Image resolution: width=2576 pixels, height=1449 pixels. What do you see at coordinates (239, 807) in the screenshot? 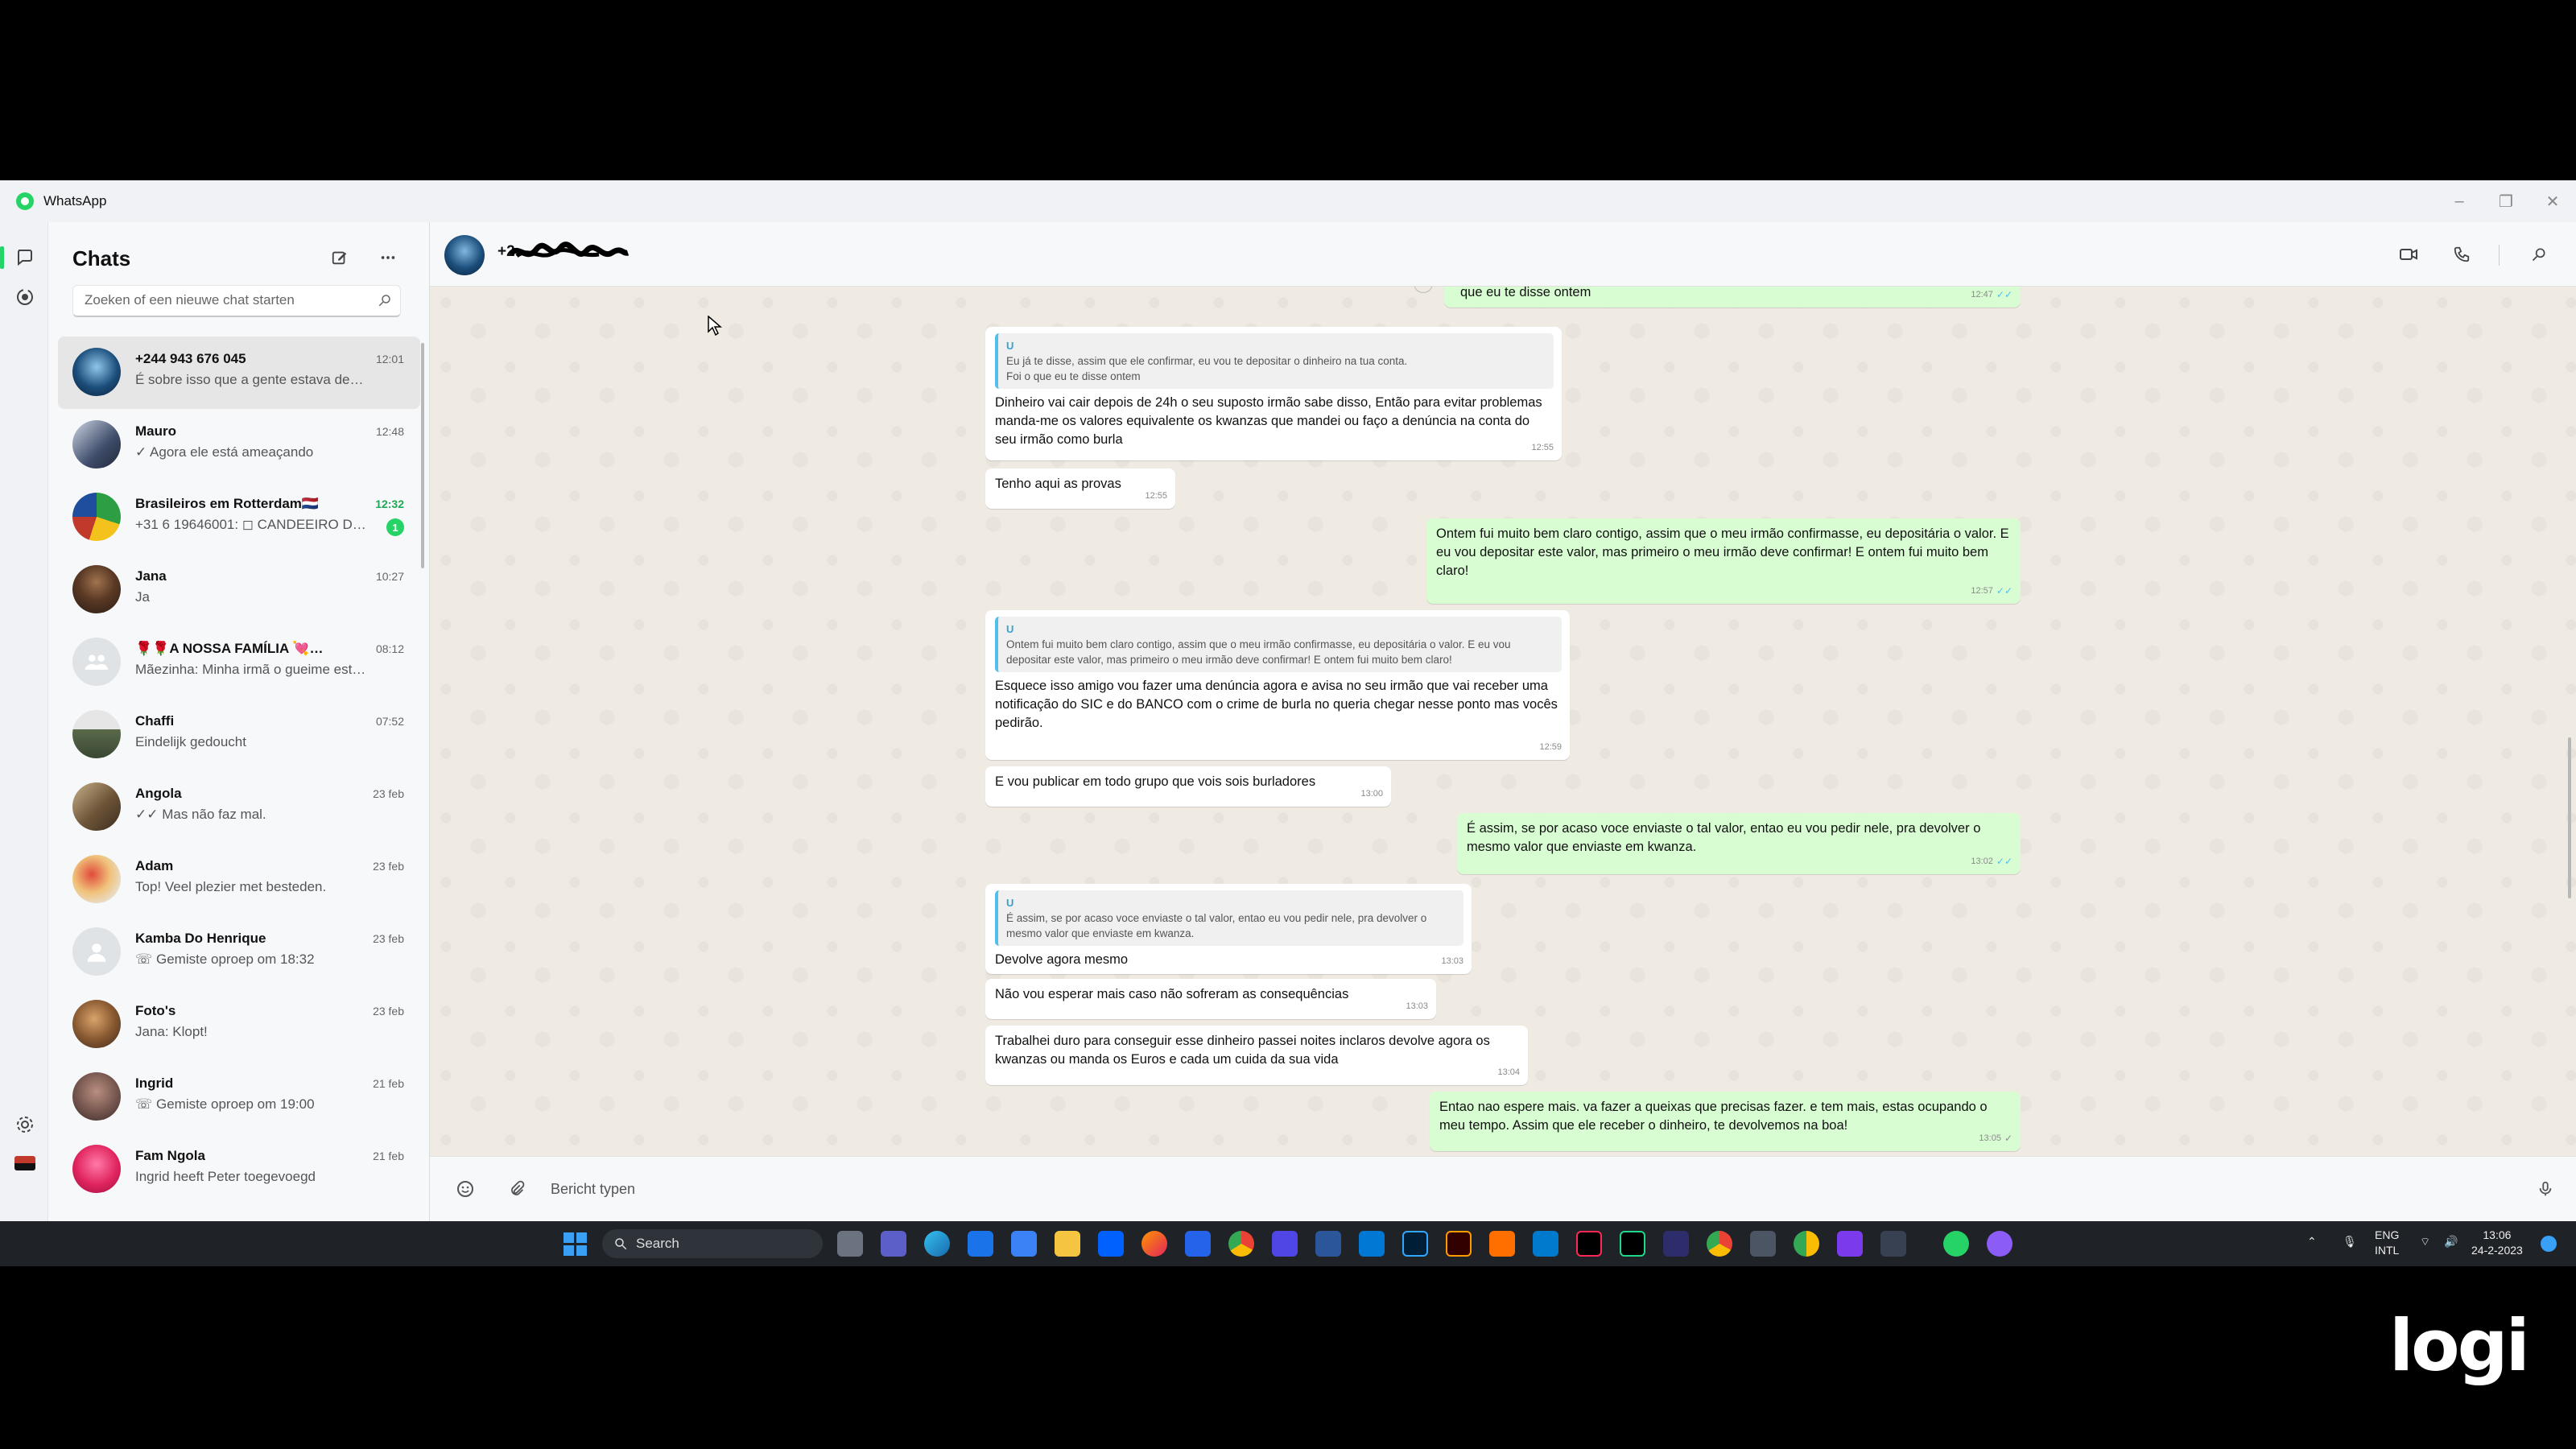
I see `chat-item: Angola ✓✓ Mas não faz mal. 23 feb` at bounding box center [239, 807].